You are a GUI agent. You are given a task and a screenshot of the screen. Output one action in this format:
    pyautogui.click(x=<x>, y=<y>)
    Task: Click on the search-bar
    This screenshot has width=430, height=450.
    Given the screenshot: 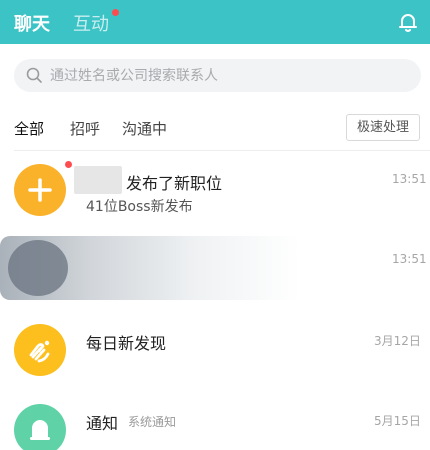 What is the action you would take?
    pyautogui.click(x=217, y=75)
    